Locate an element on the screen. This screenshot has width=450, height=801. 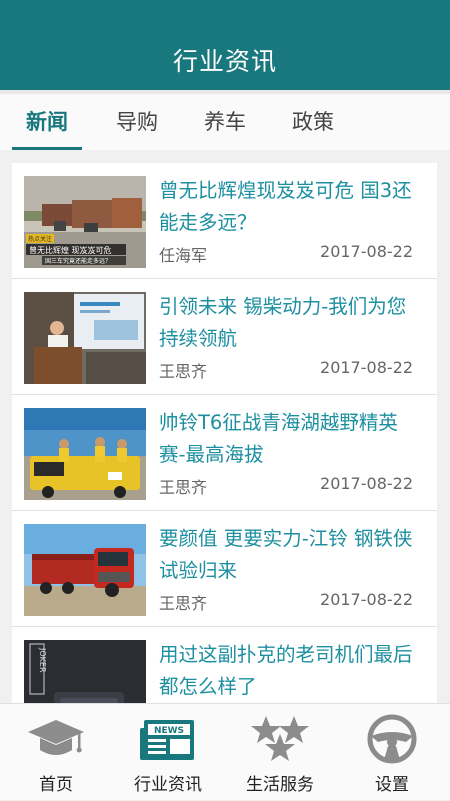
thumbnail-subcaption: 国三车究竟还能走多远？ is located at coordinates (78, 261).